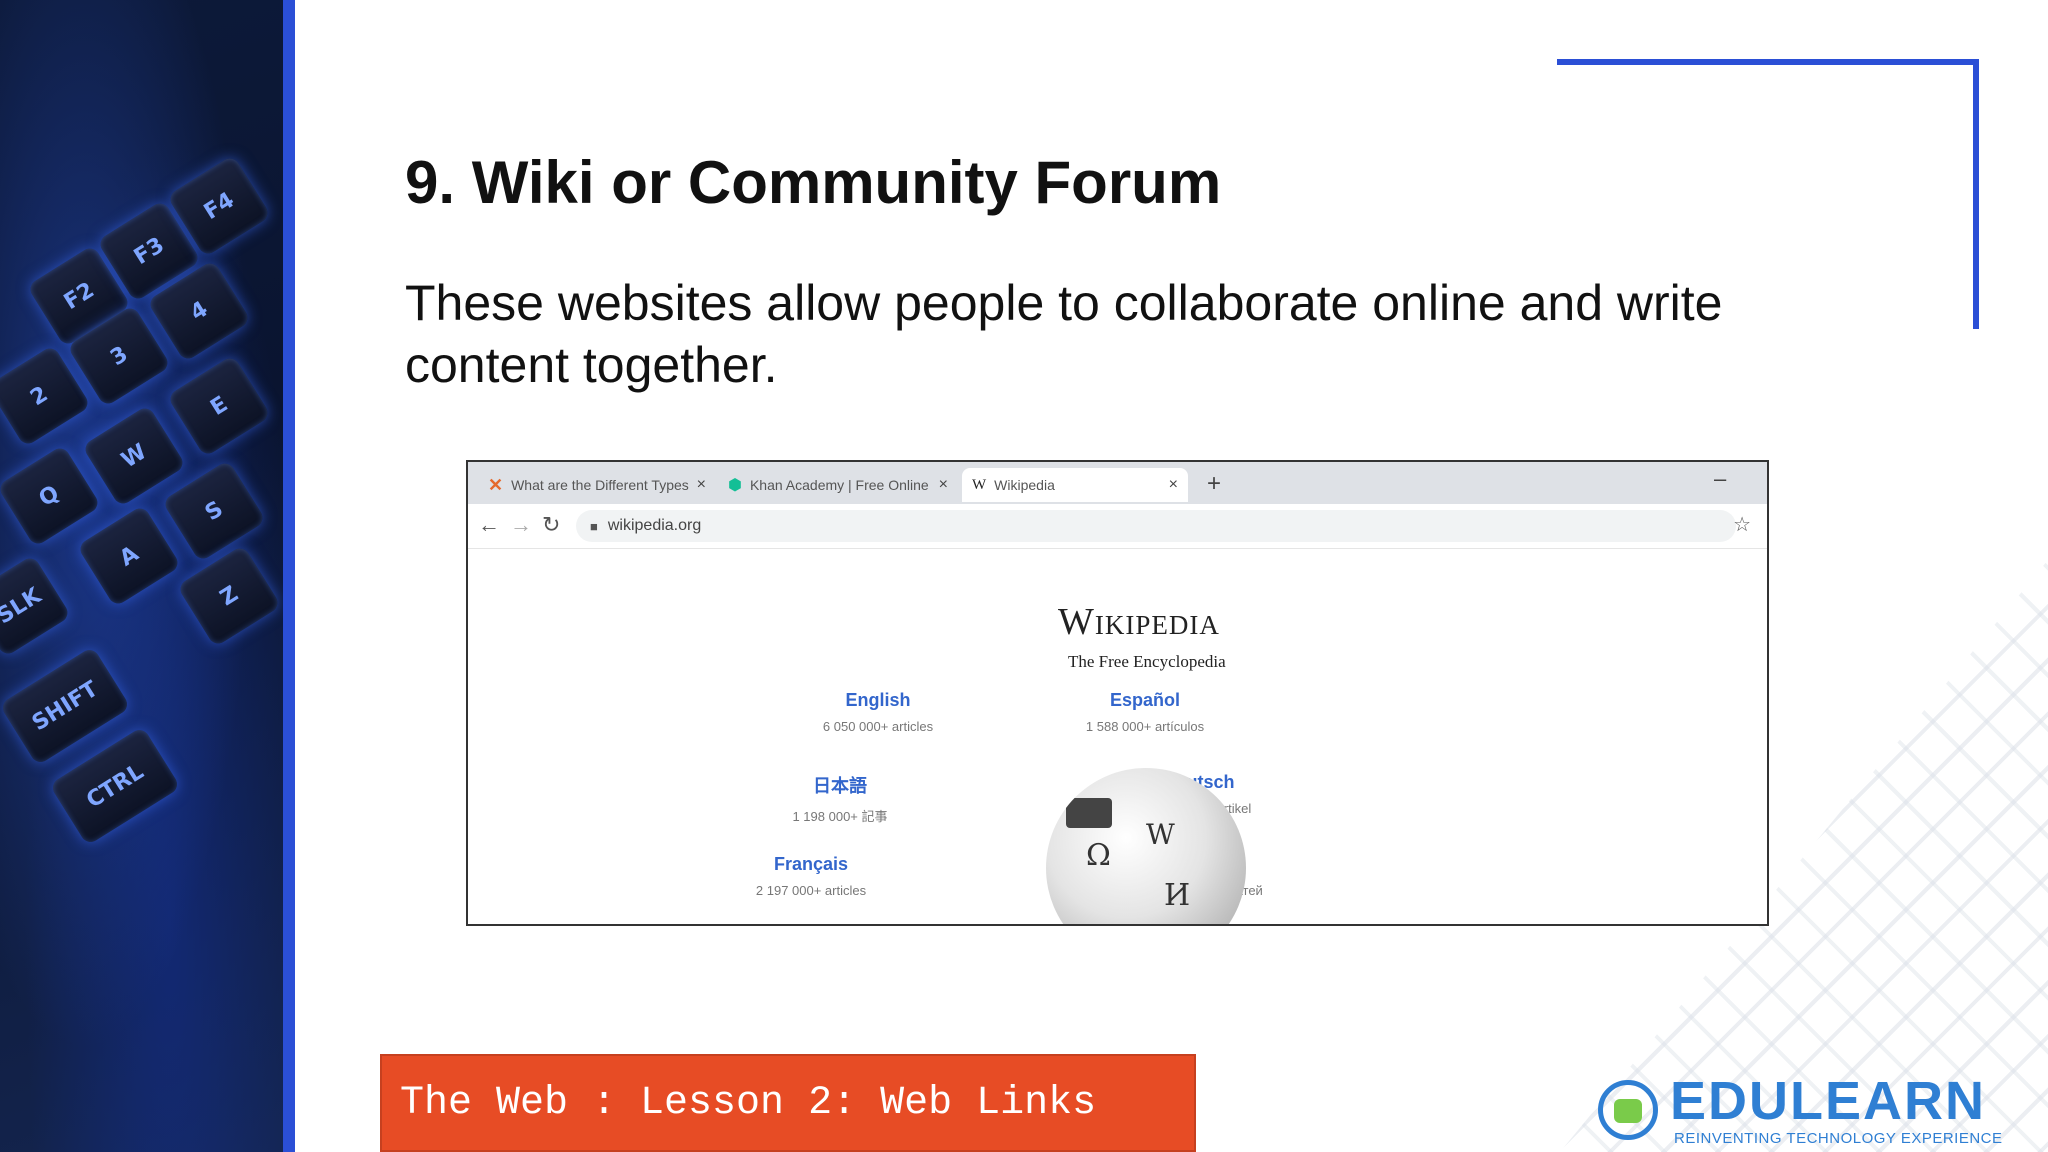  I want to click on lang-link-english: English 6 050 000+ articles, so click(878, 712).